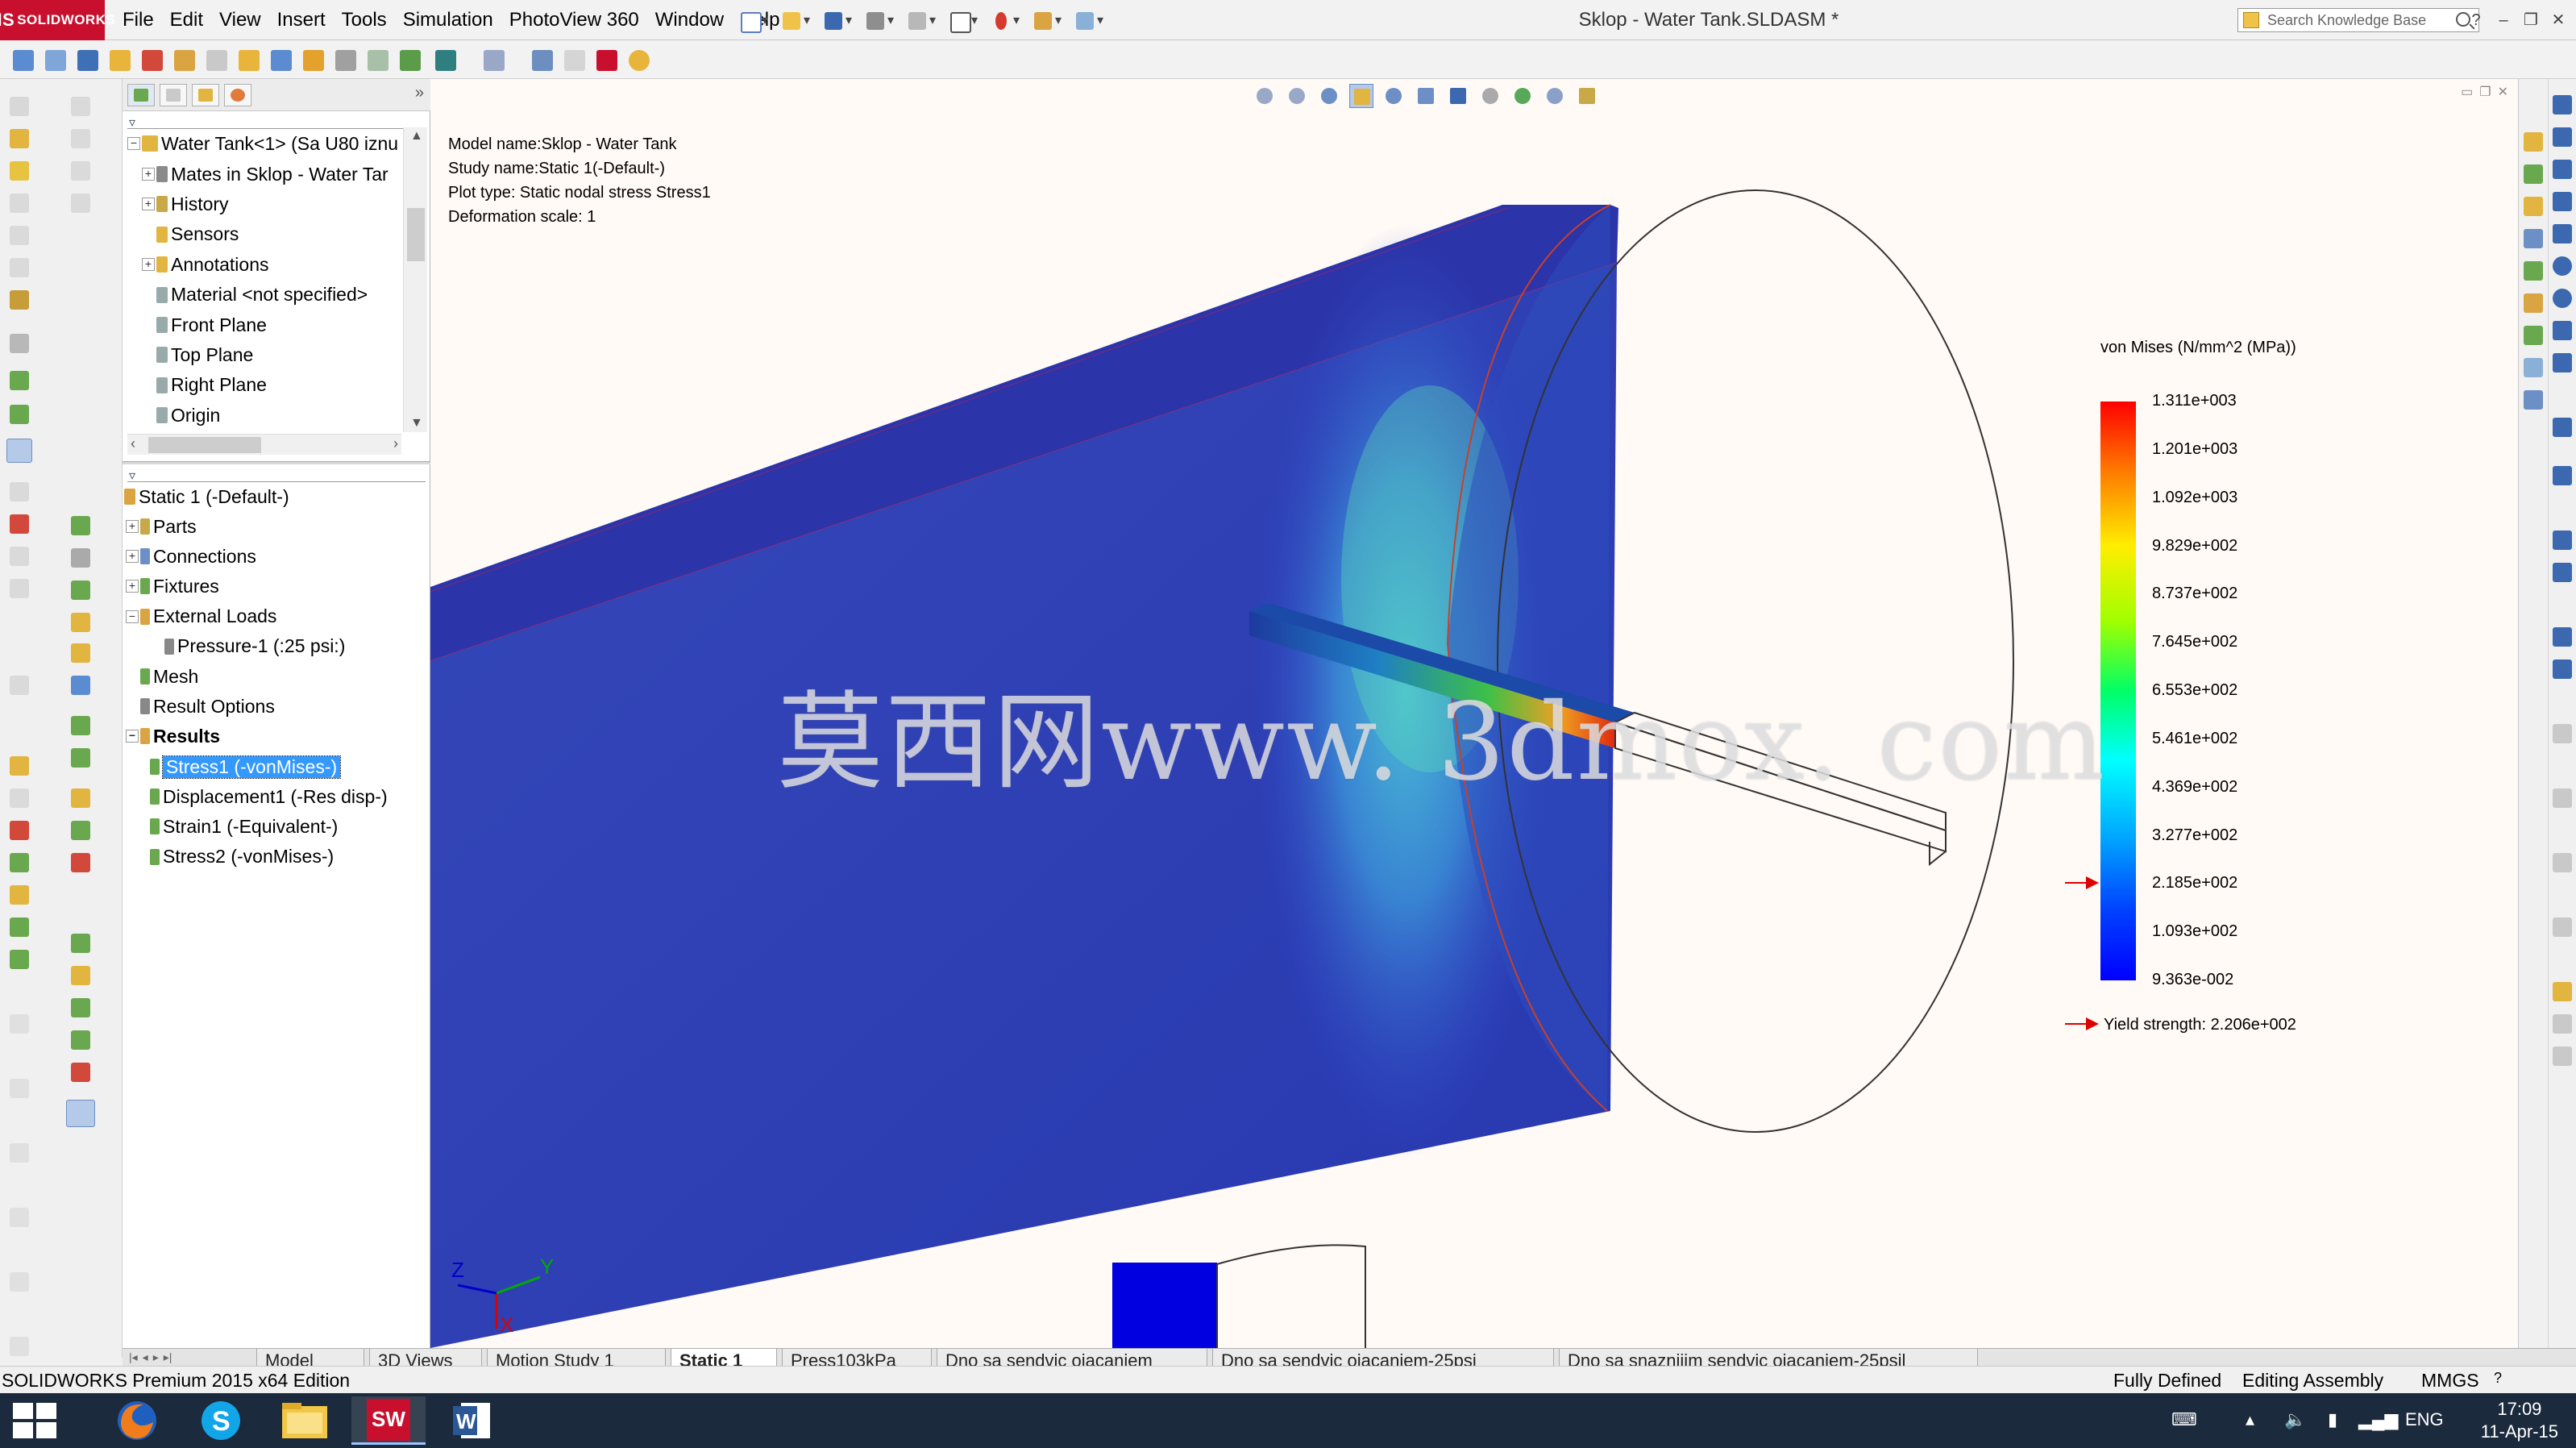 The image size is (2576, 1448). Describe the element at coordinates (162, 677) in the screenshot. I see `study-tree-item: Mesh` at that location.